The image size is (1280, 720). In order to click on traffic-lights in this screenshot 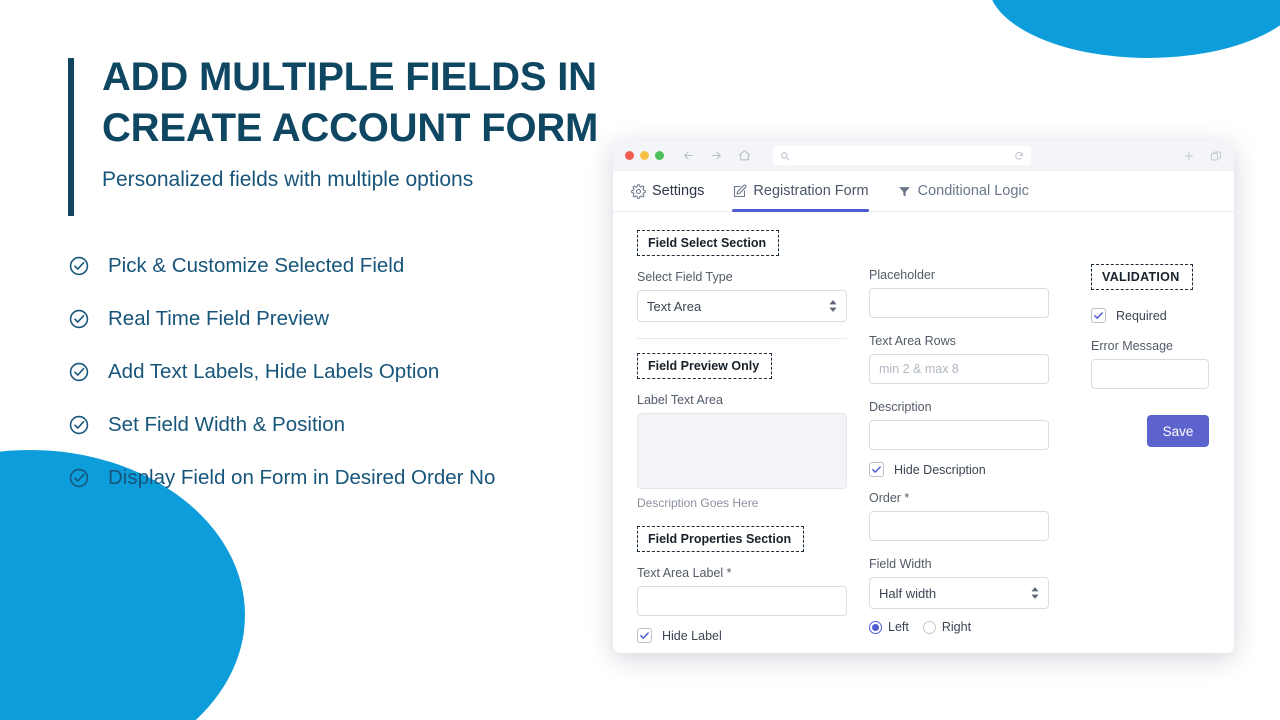, I will do `click(644, 155)`.